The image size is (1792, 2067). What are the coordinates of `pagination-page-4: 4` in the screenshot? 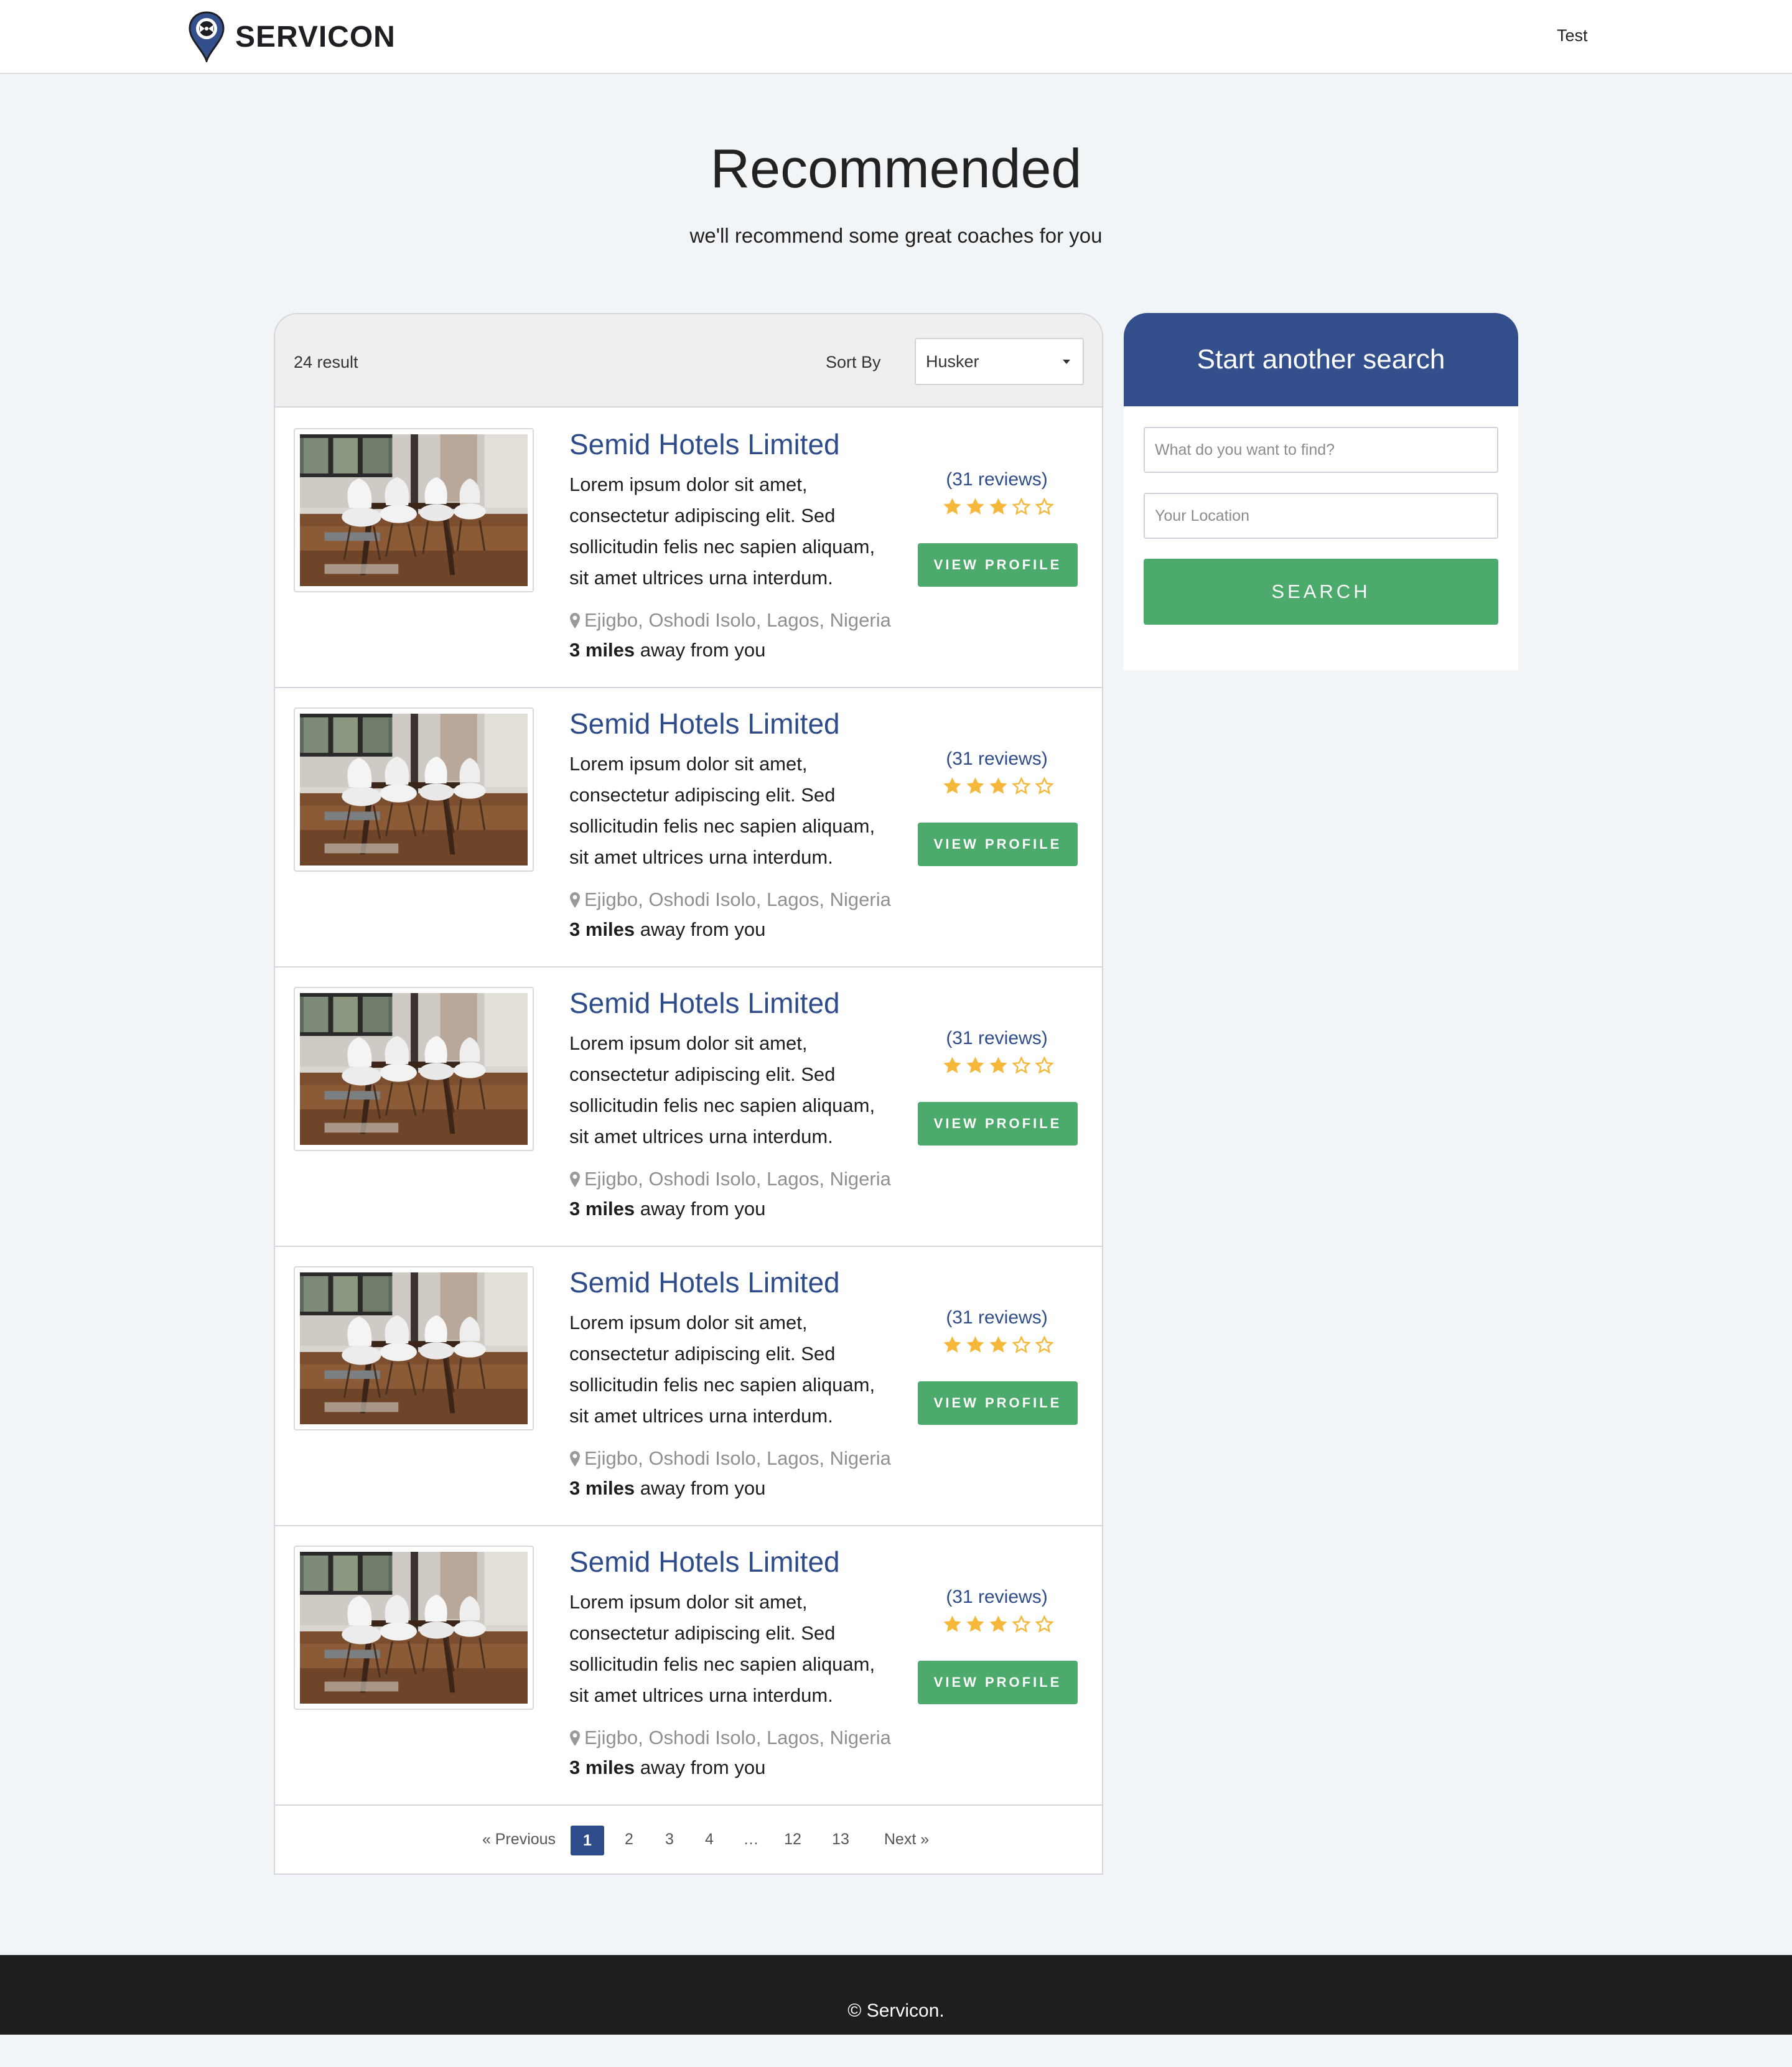 It's located at (709, 1840).